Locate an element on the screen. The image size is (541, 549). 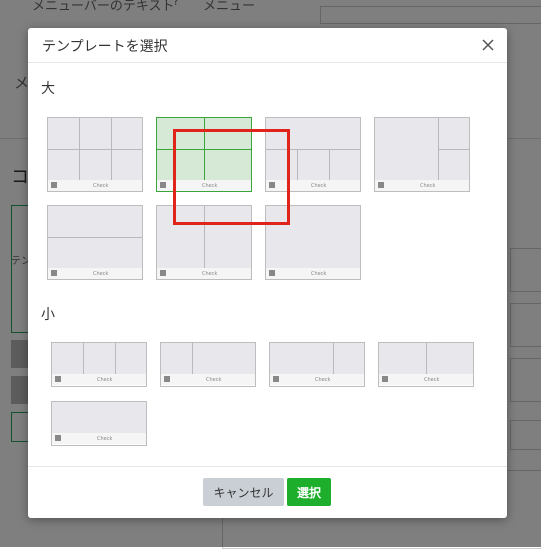
template-large-1: Check is located at coordinates (95, 154).